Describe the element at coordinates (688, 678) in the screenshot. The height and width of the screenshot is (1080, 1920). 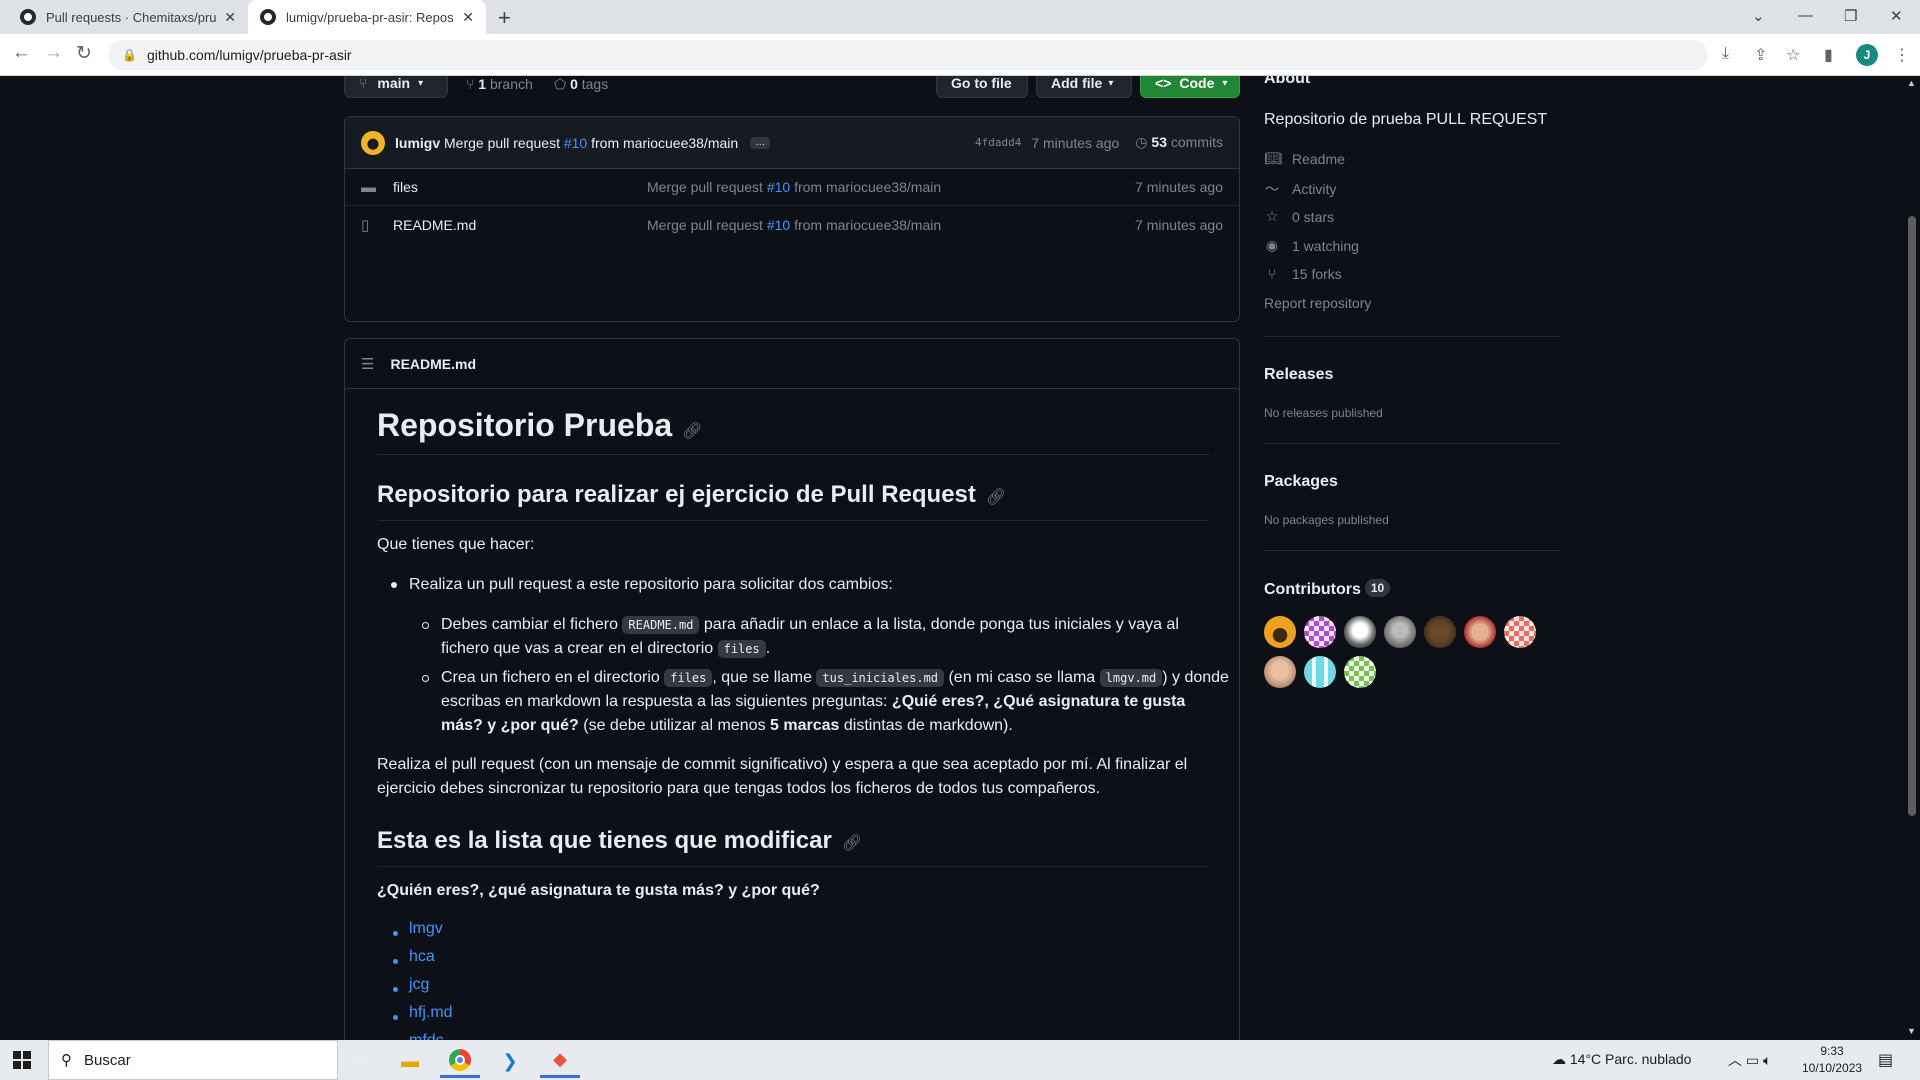
I see `inline-code: files` at that location.